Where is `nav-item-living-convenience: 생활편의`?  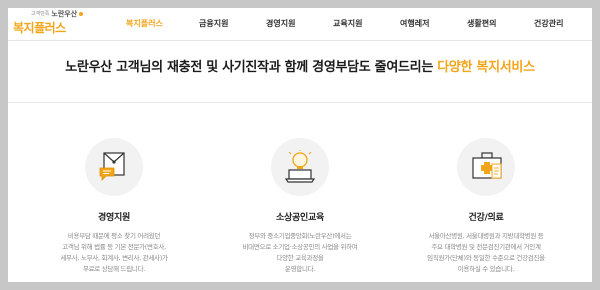 nav-item-living-convenience: 생활편의 is located at coordinates (481, 23).